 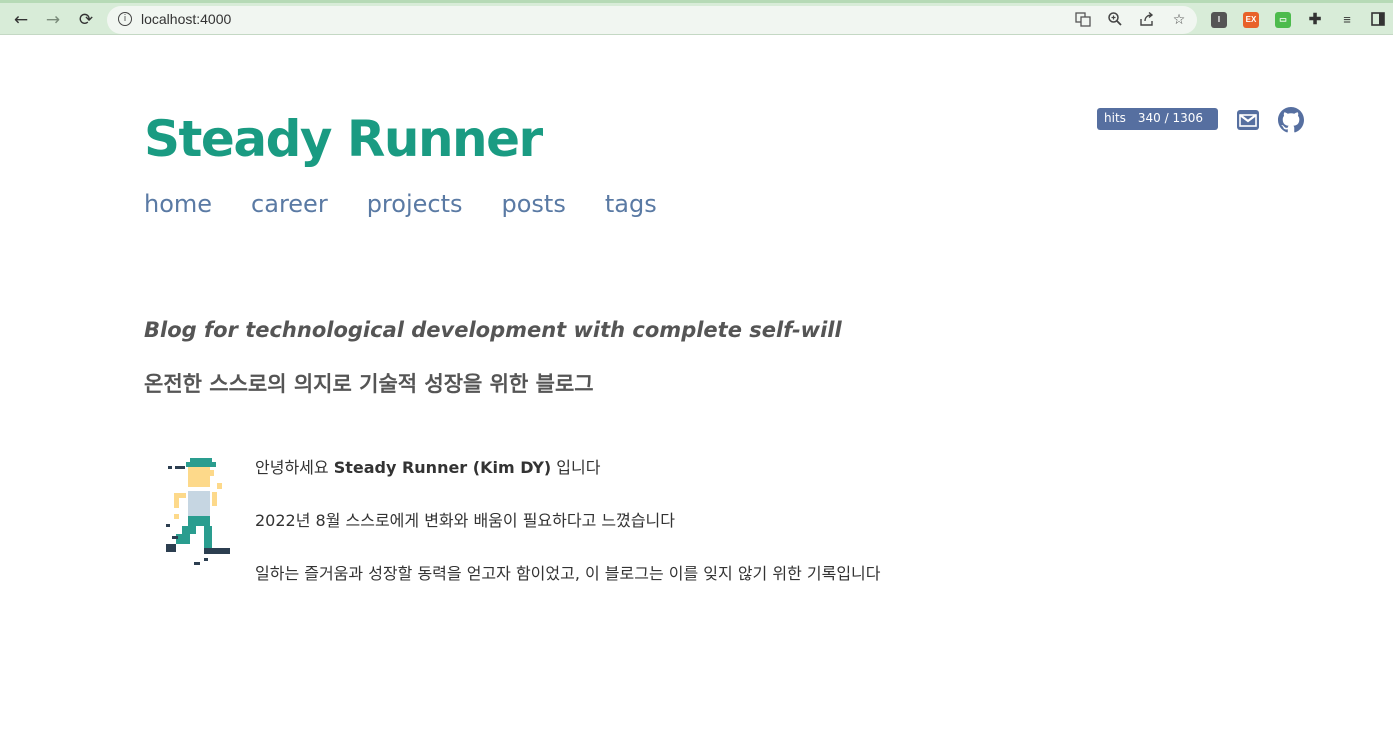 I want to click on site-title: Steady Runner, so click(x=343, y=139).